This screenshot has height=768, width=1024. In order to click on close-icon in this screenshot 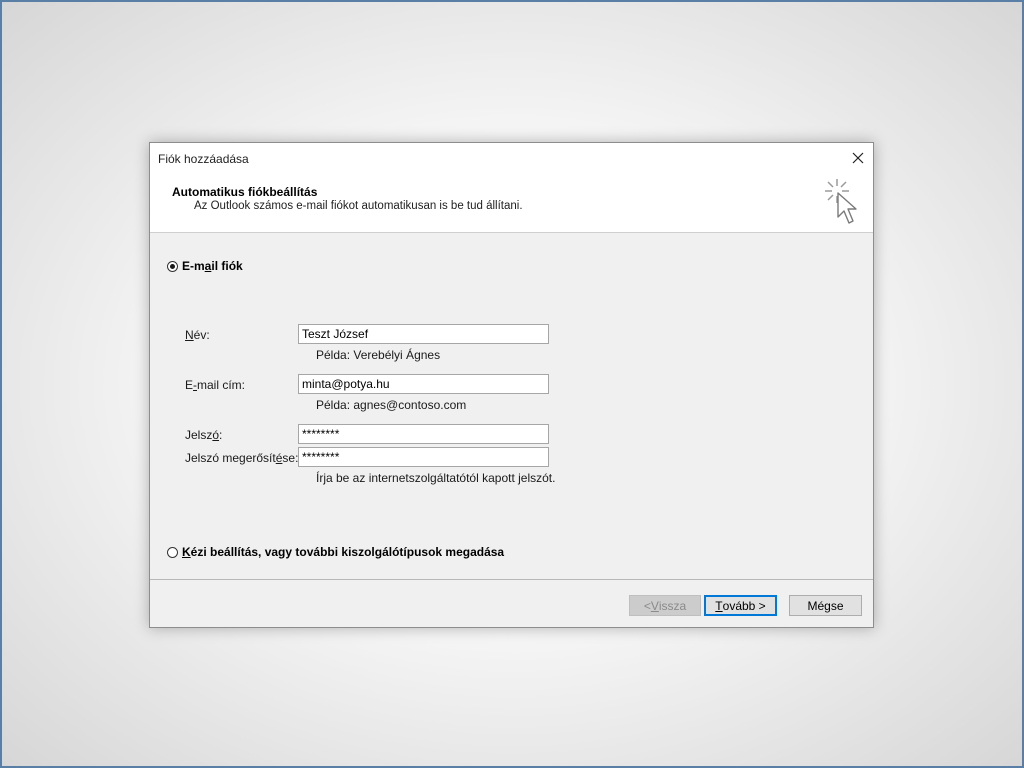, I will do `click(858, 158)`.